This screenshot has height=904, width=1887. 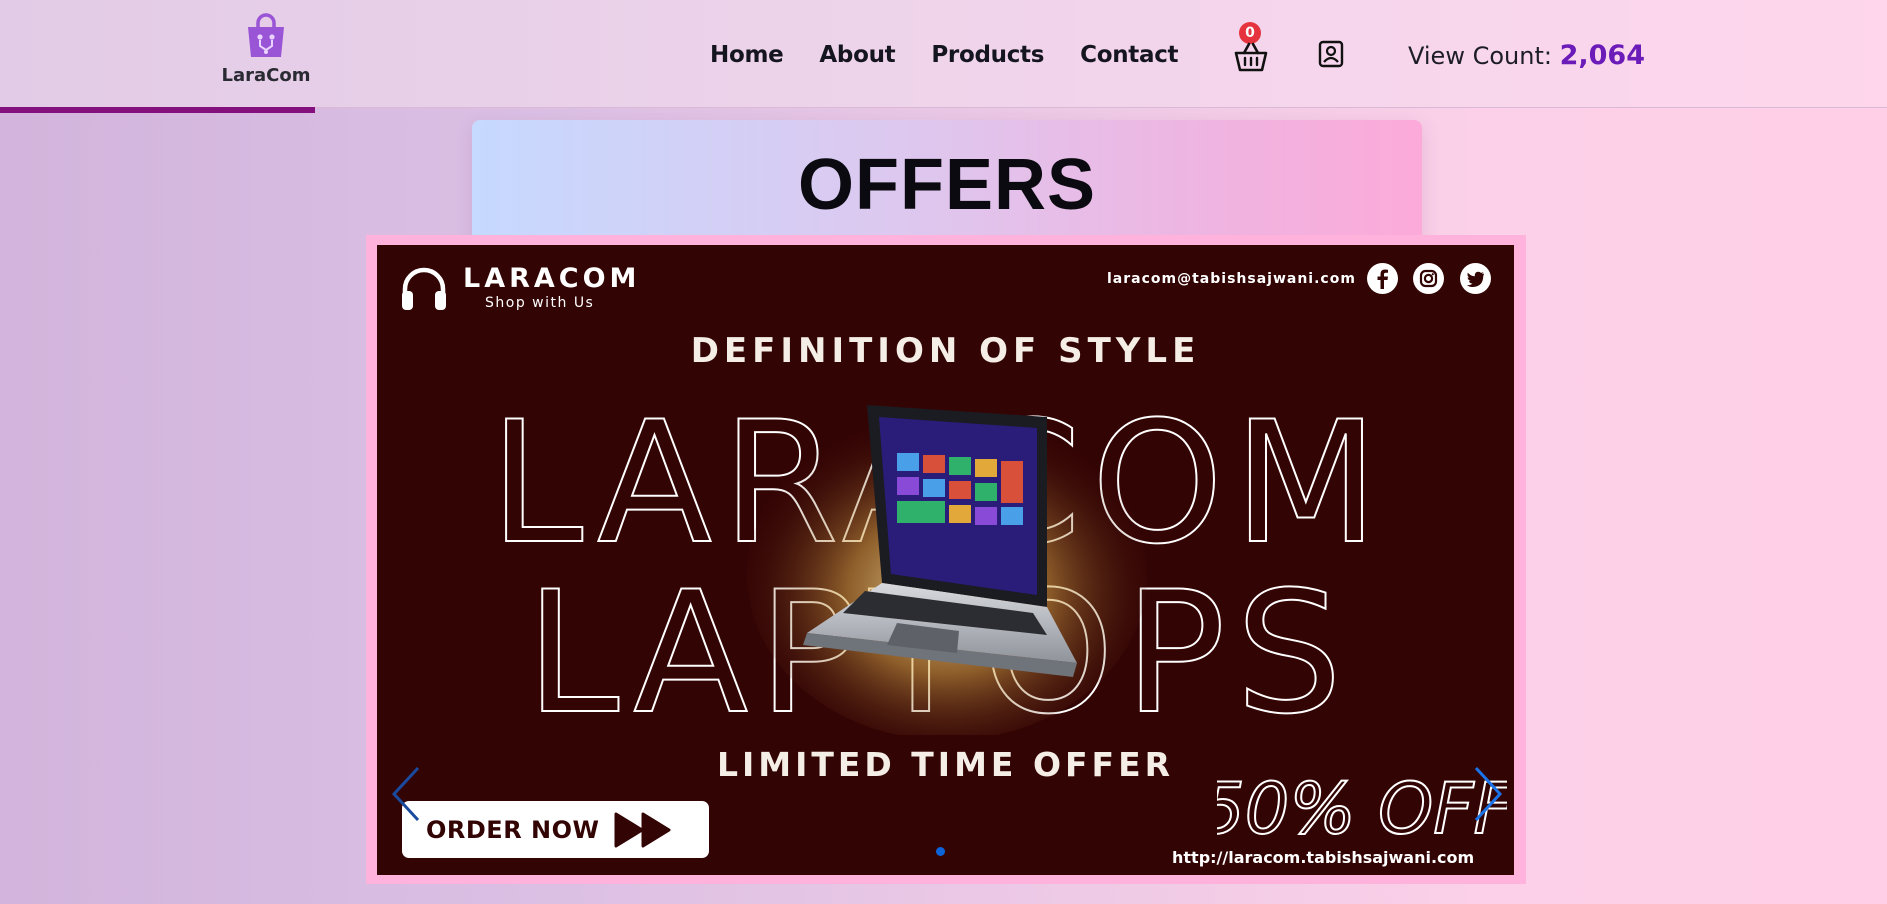 What do you see at coordinates (266, 75) in the screenshot?
I see `brand-logo-text: LaraCom` at bounding box center [266, 75].